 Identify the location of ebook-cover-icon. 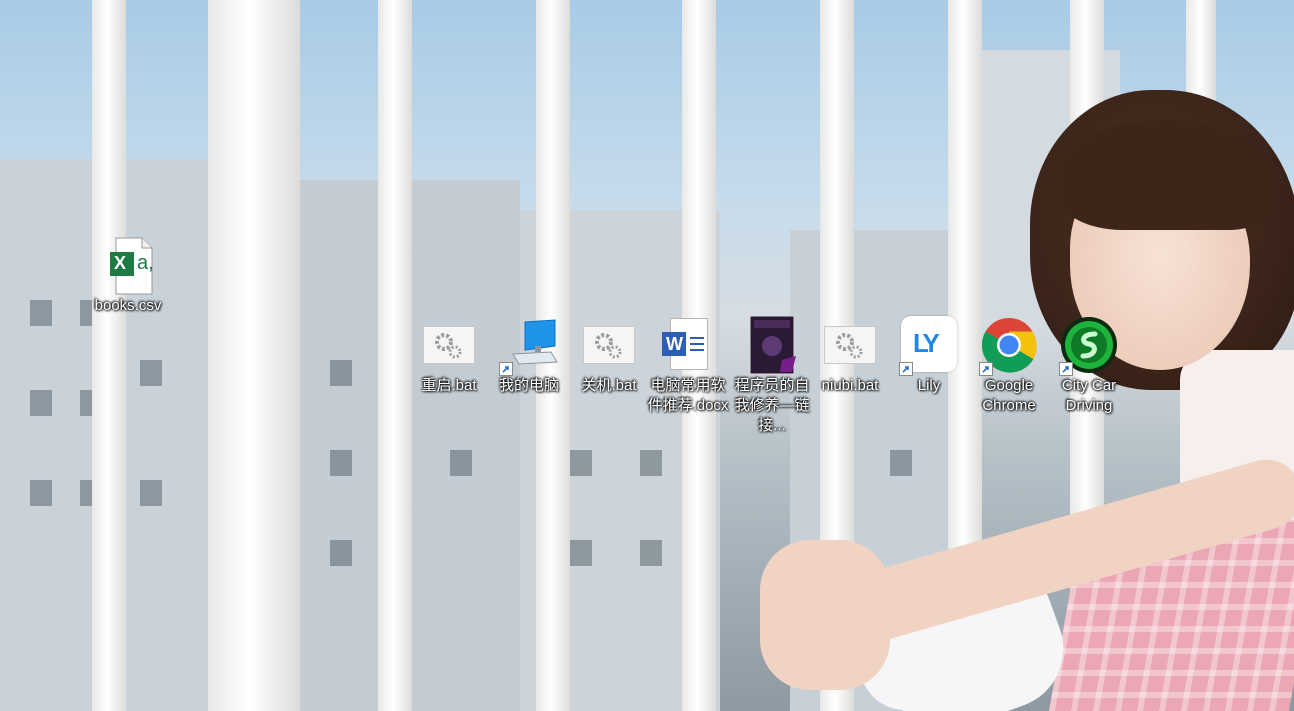
(772, 345).